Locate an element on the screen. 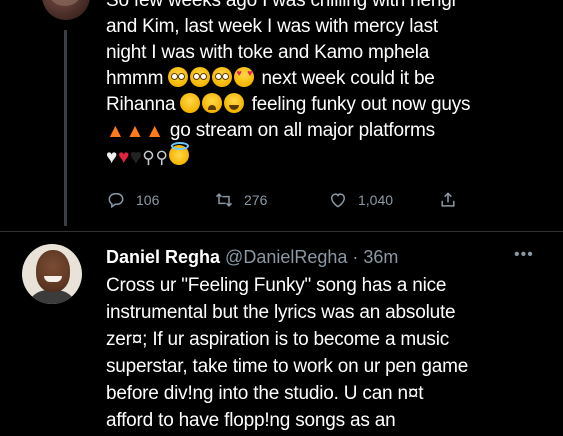  tweet-line-with-emoji: Rihanna feeling funky out now guys is located at coordinates (331, 105).